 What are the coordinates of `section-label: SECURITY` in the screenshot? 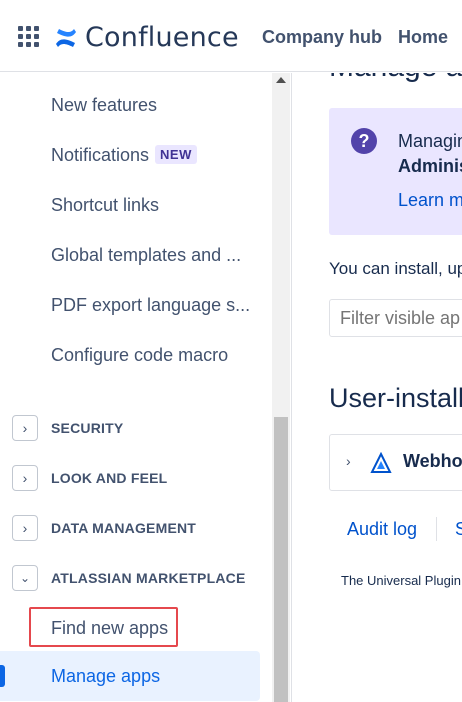 It's located at (87, 428).